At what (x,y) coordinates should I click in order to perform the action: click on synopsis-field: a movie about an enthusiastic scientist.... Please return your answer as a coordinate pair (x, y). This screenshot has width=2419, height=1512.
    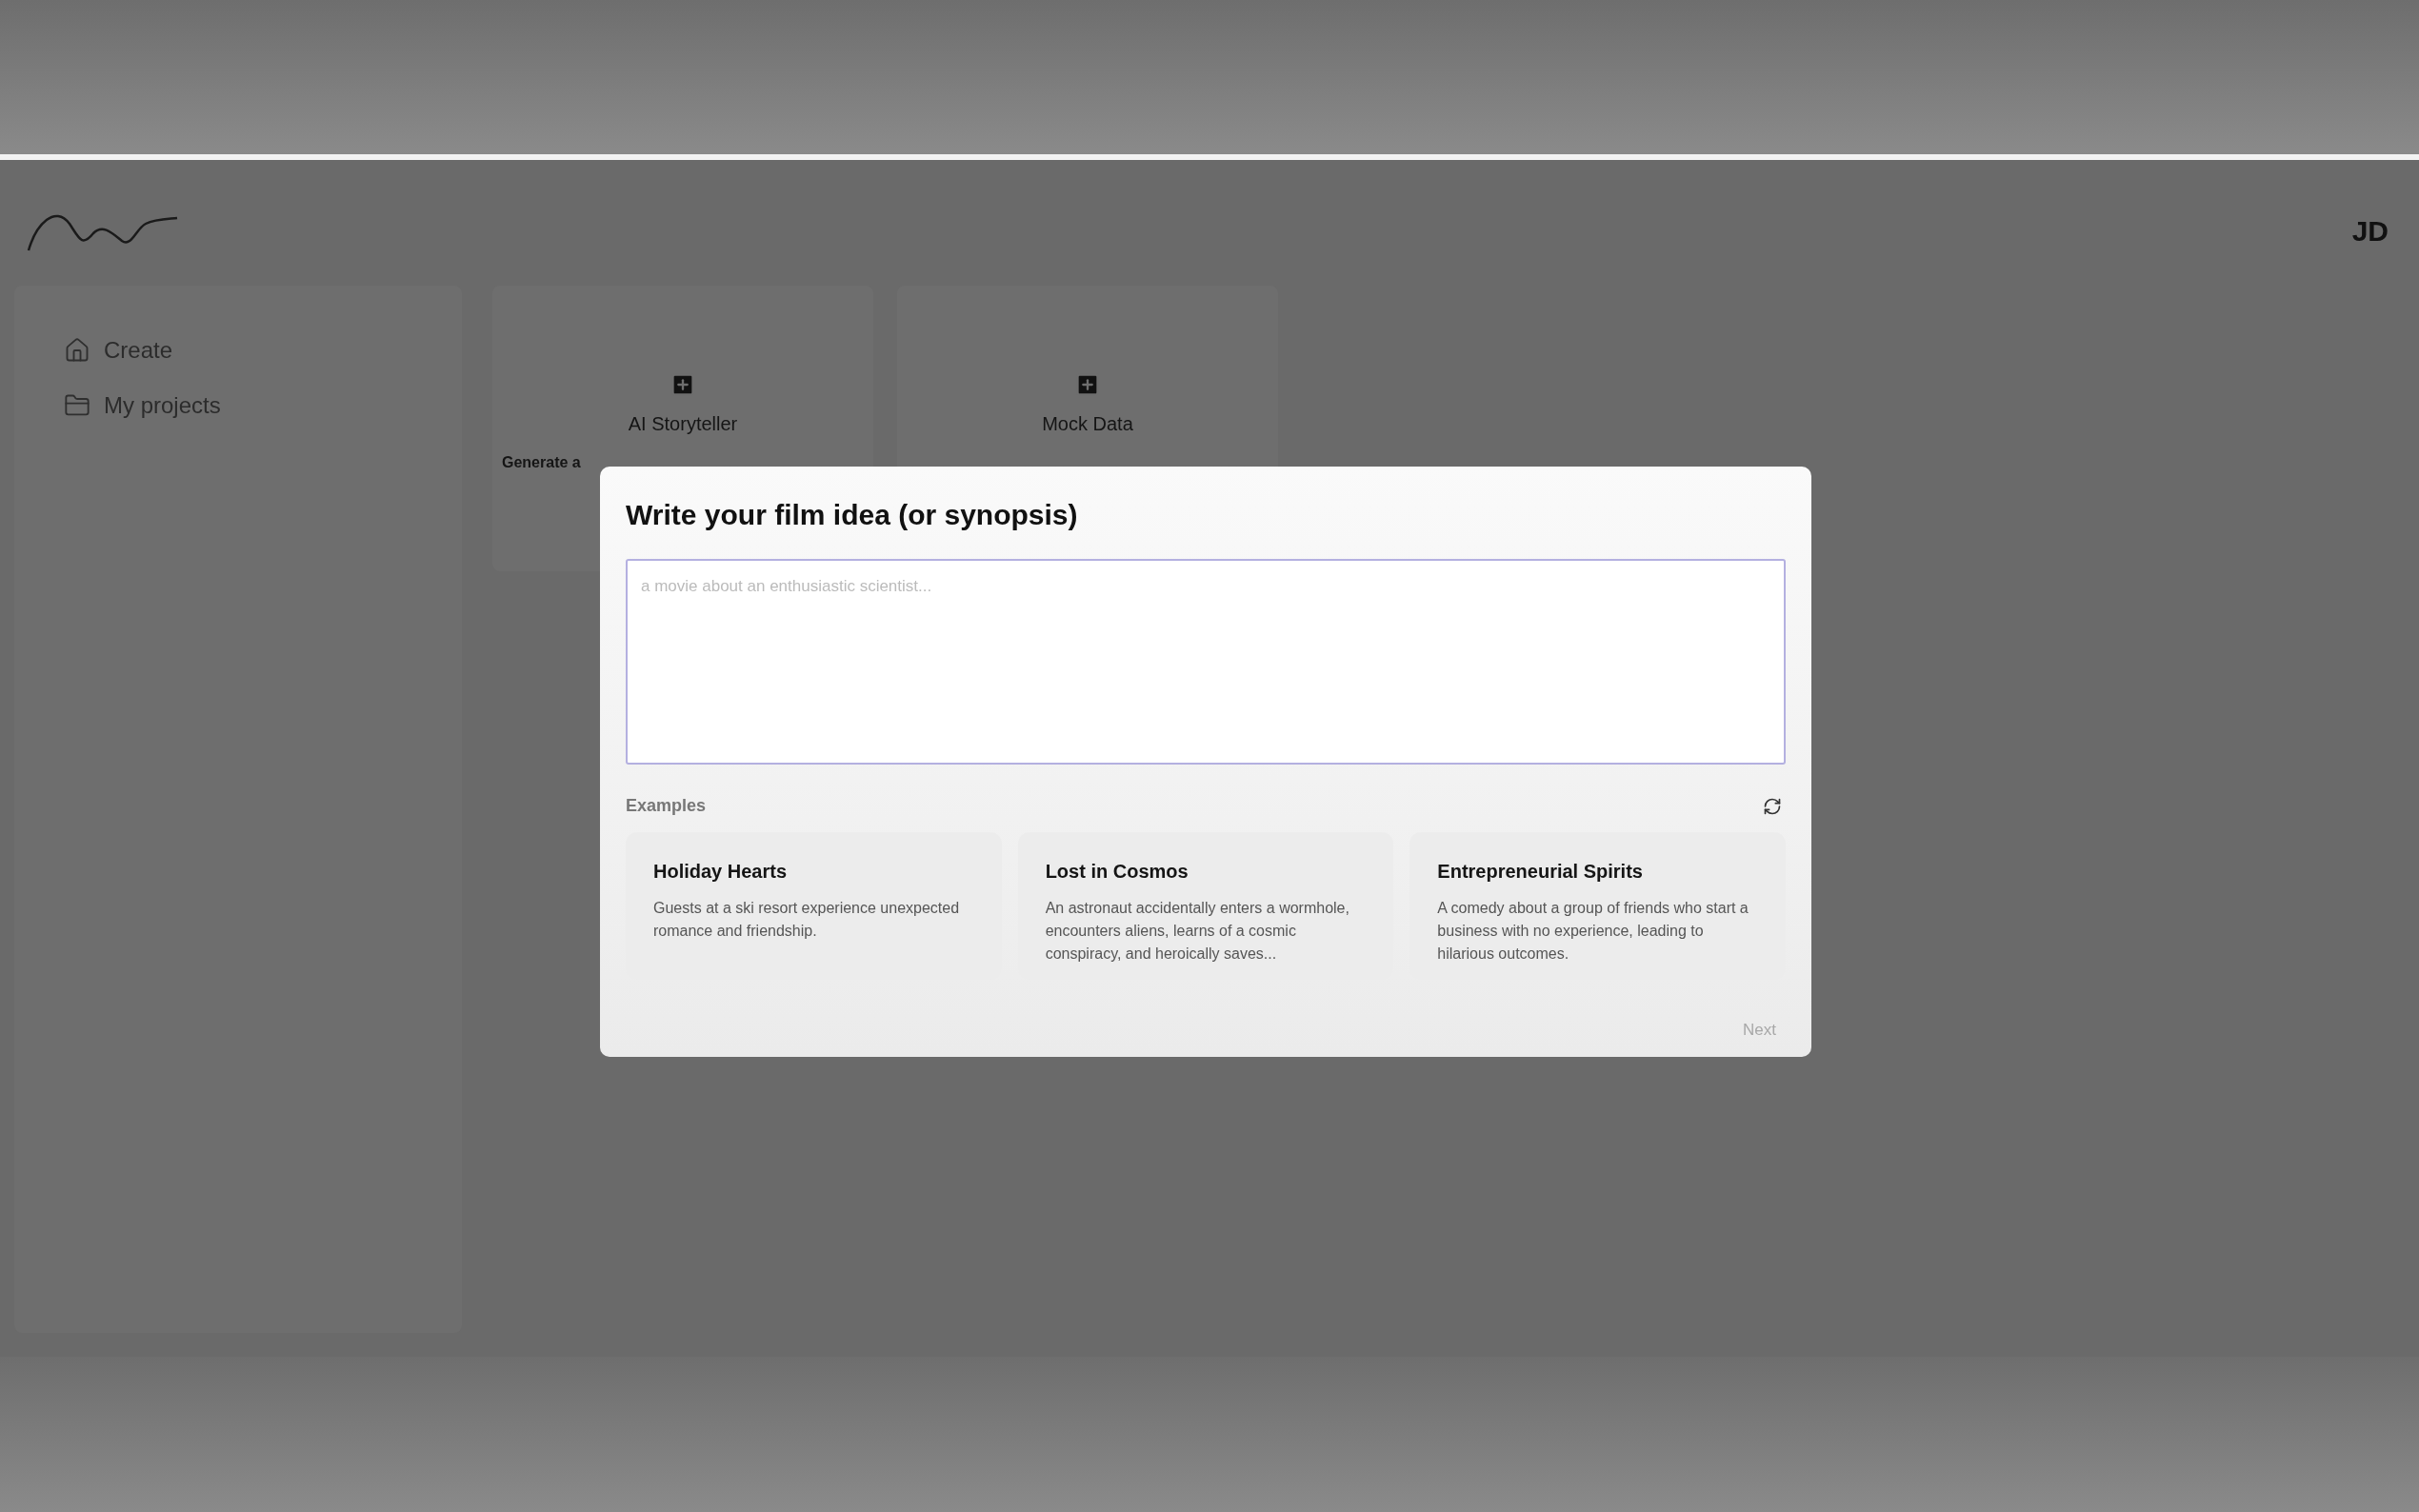
    Looking at the image, I should click on (1206, 662).